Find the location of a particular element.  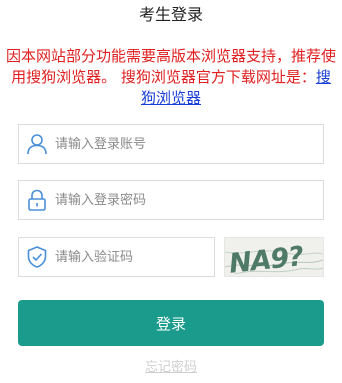

account-input is located at coordinates (186, 144).